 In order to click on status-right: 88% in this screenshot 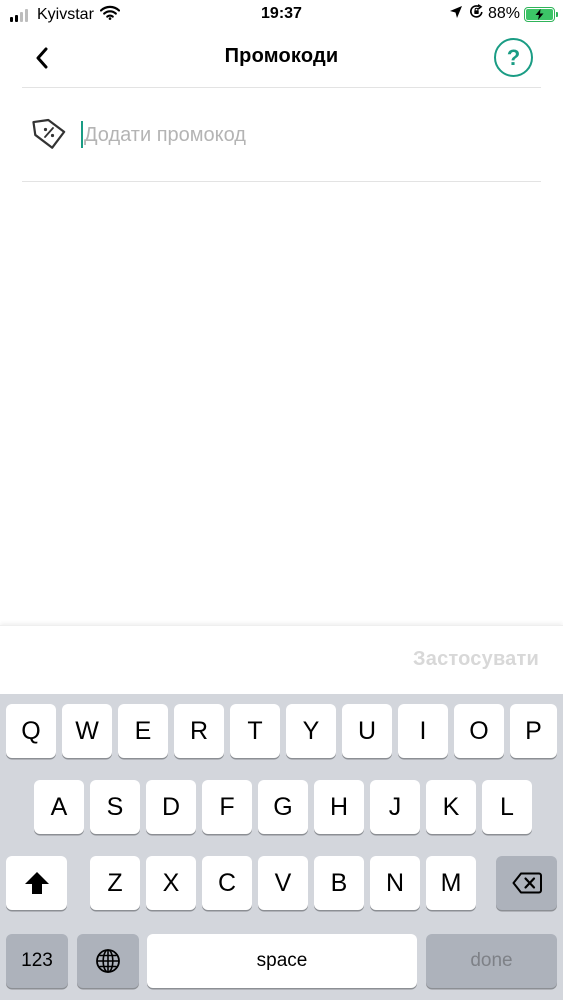, I will do `click(503, 14)`.